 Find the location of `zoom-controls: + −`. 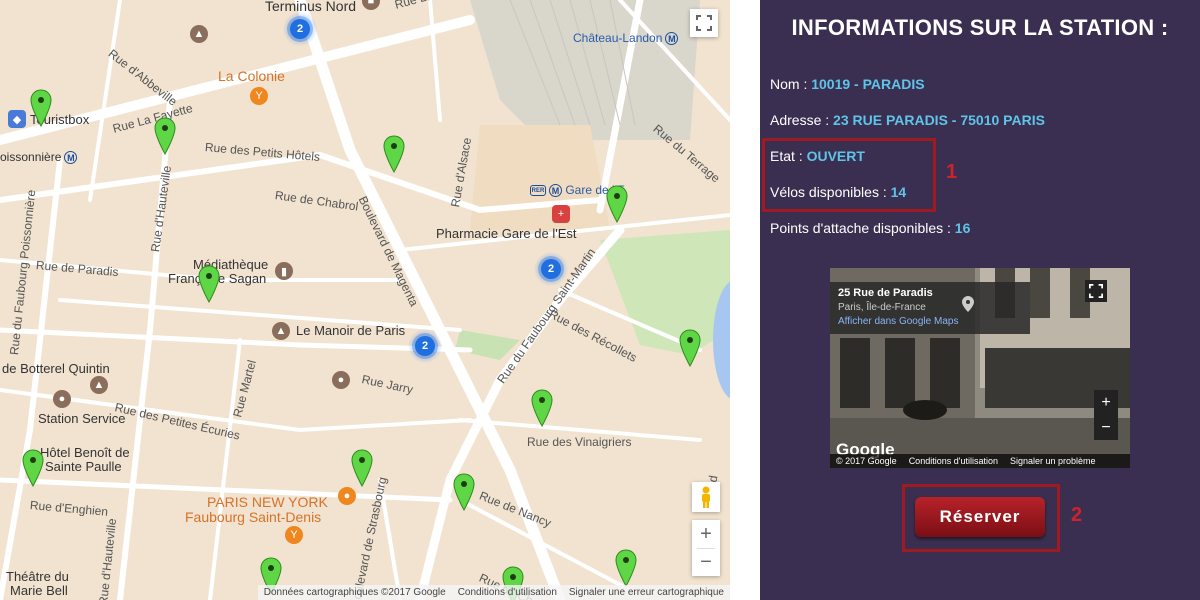

zoom-controls: + − is located at coordinates (706, 548).